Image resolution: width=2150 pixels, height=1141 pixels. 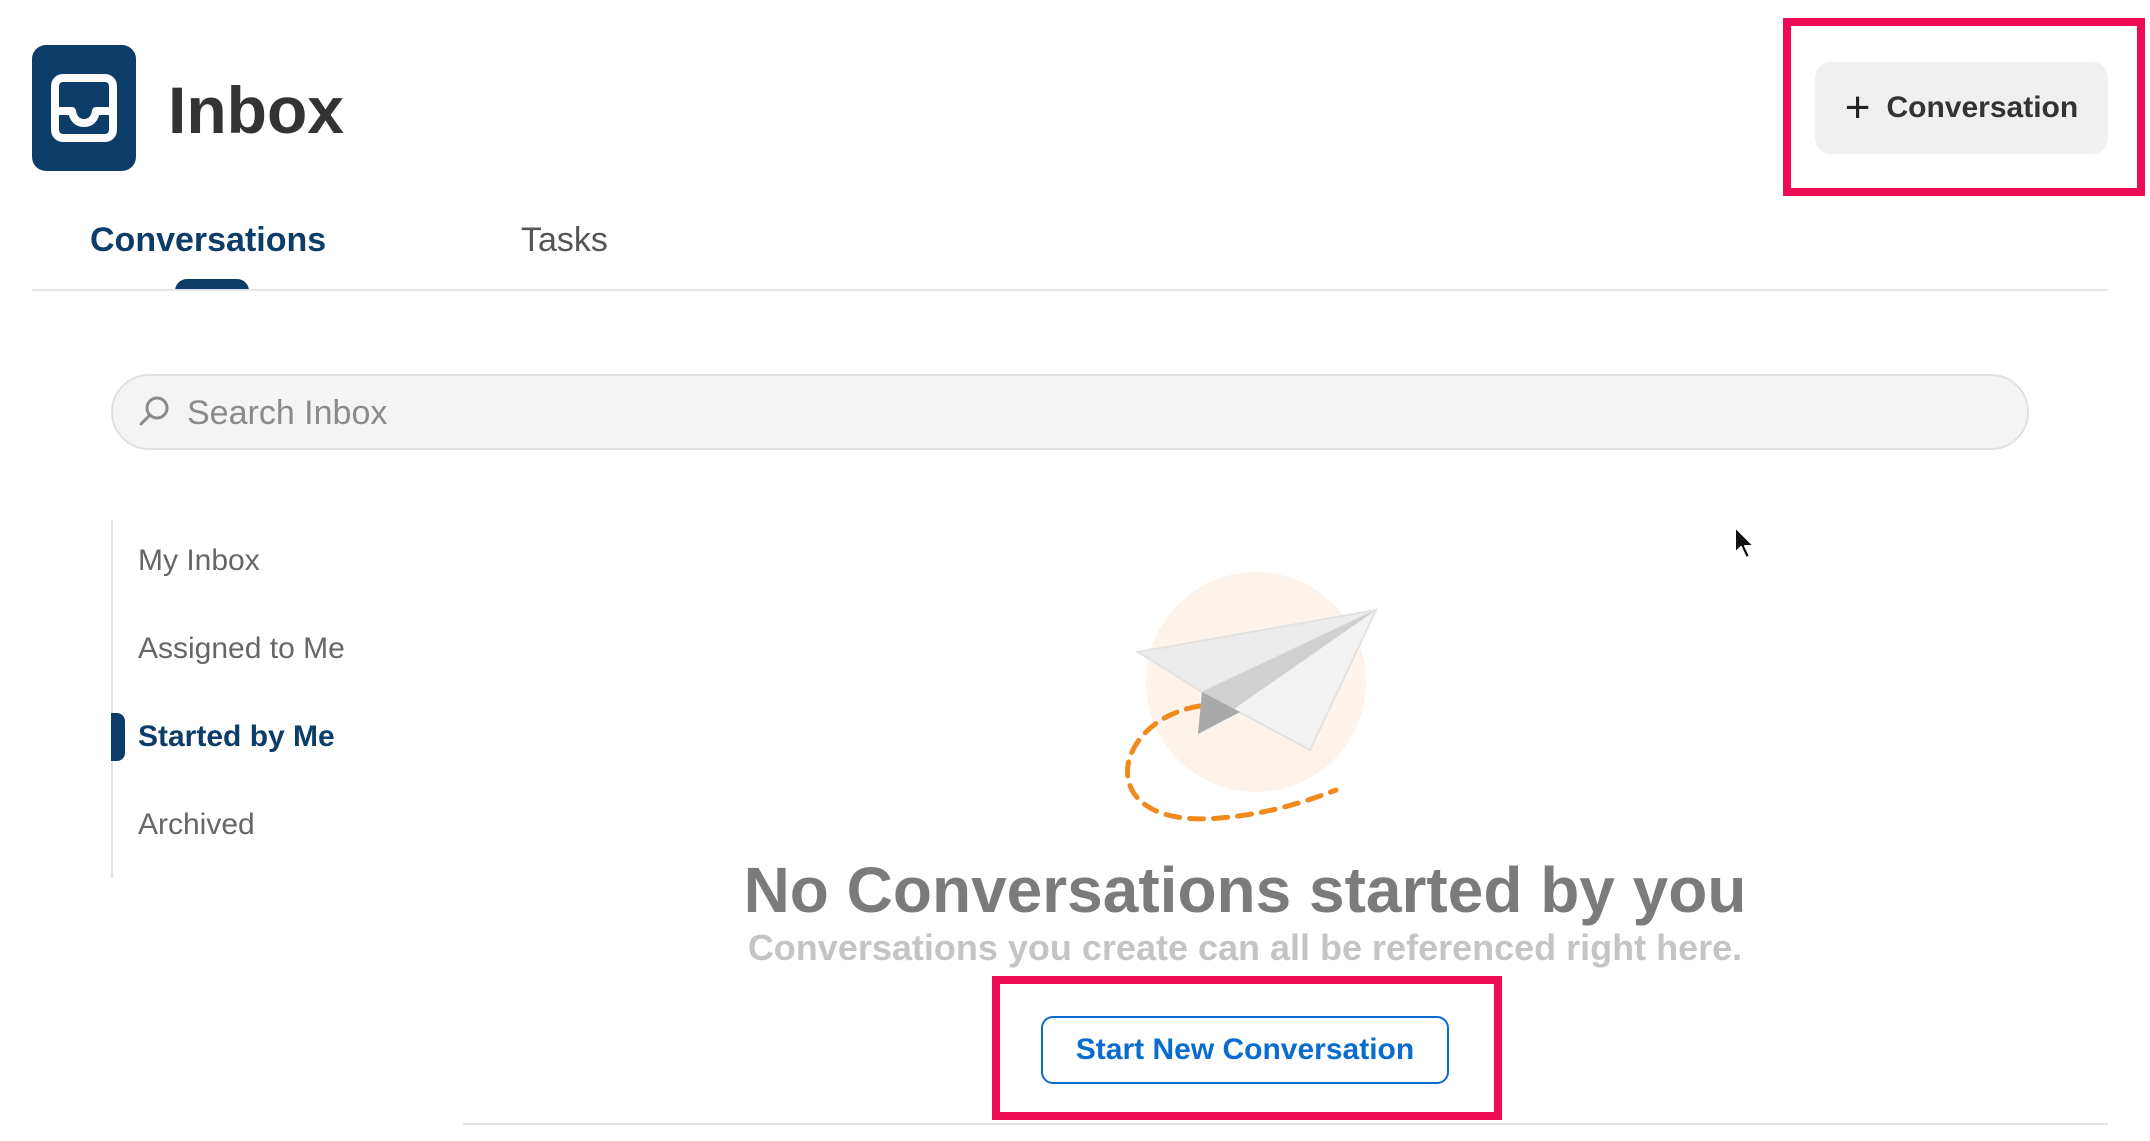 I want to click on tabs-divider, so click(x=1070, y=290).